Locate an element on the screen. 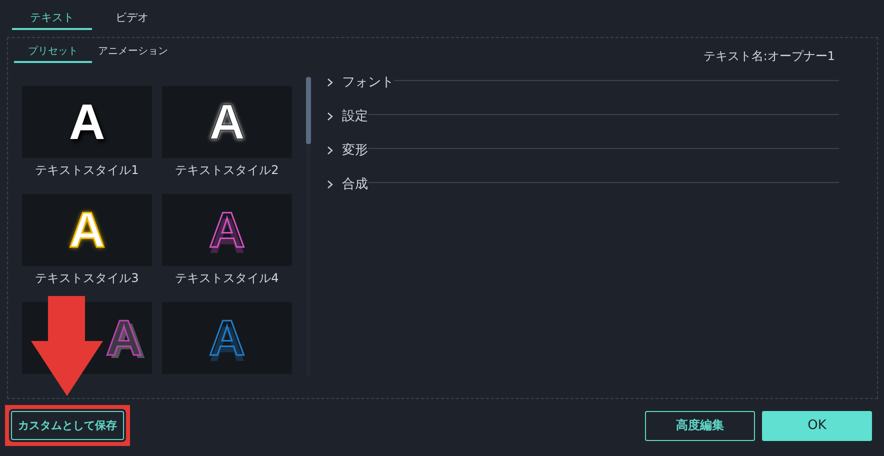 The height and width of the screenshot is (456, 884). advanced-edit-button: 高度編集 is located at coordinates (700, 425).